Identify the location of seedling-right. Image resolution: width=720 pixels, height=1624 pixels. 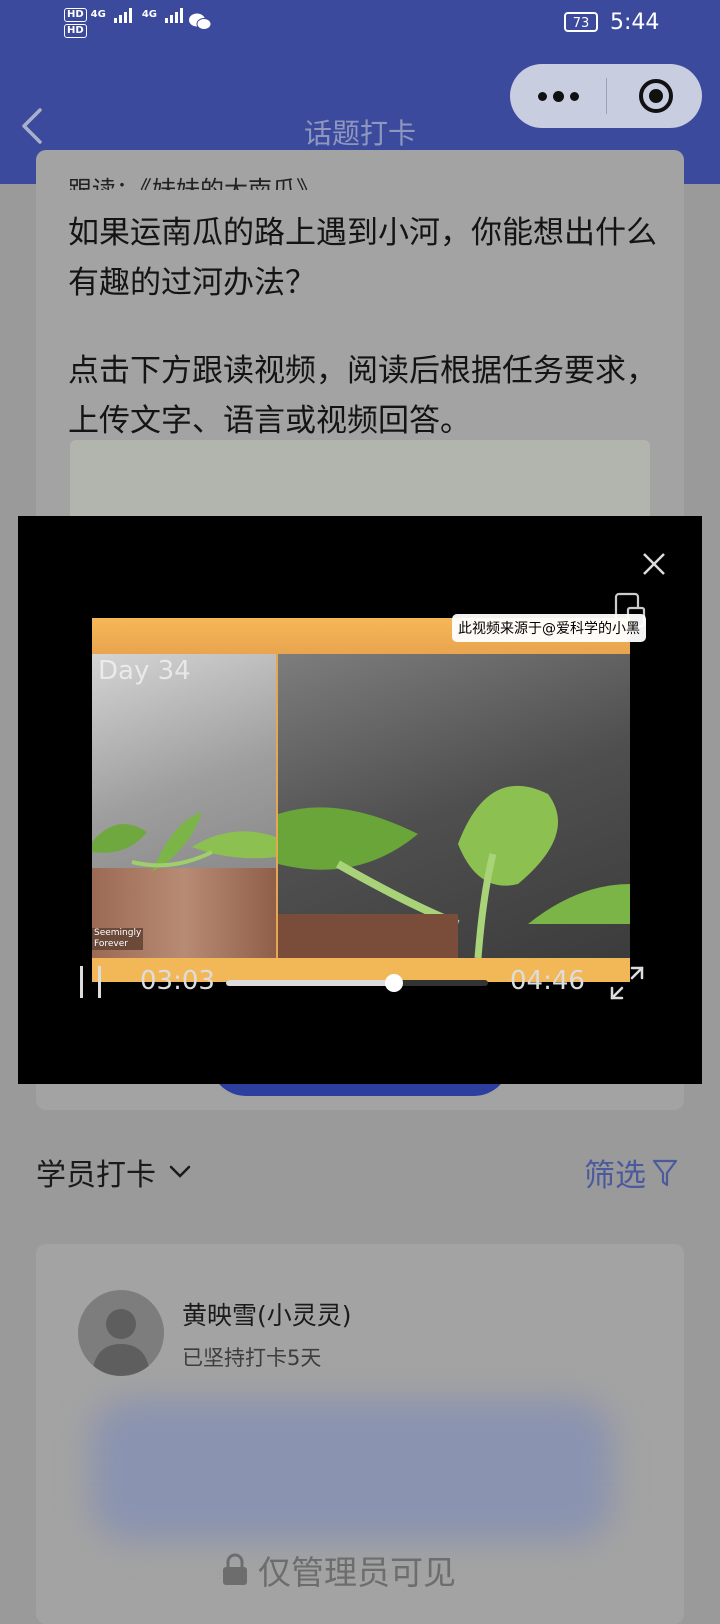
(454, 871).